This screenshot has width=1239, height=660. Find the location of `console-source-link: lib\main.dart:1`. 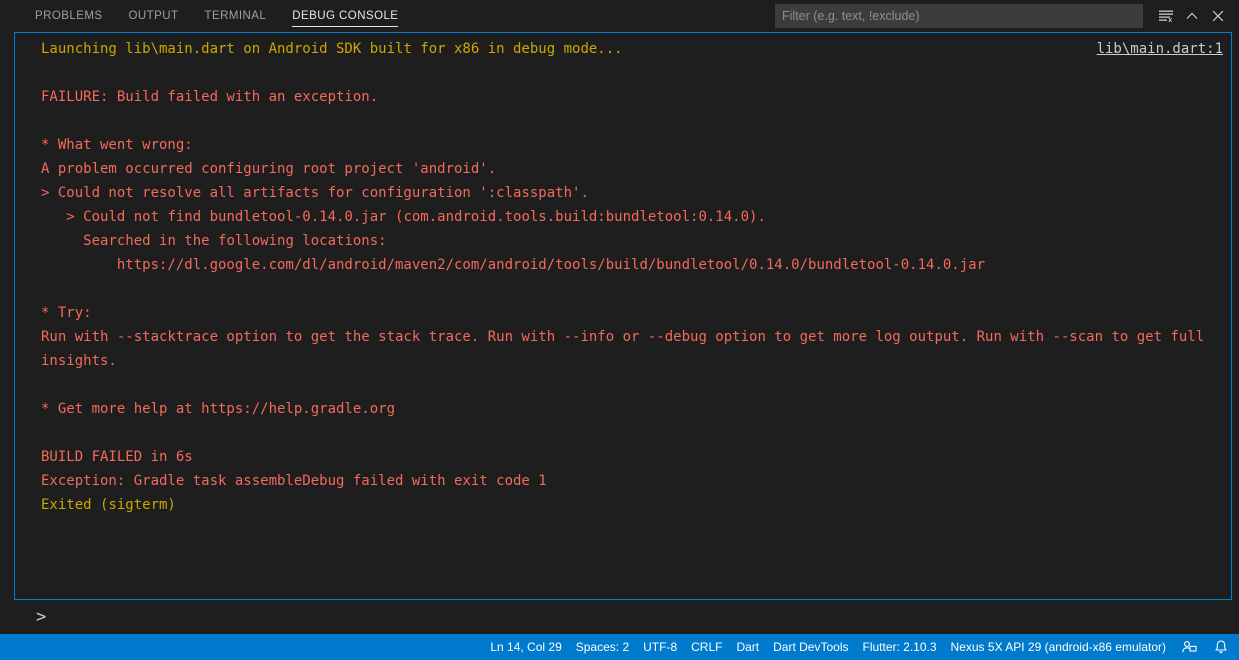

console-source-link: lib\main.dart:1 is located at coordinates (1160, 49).